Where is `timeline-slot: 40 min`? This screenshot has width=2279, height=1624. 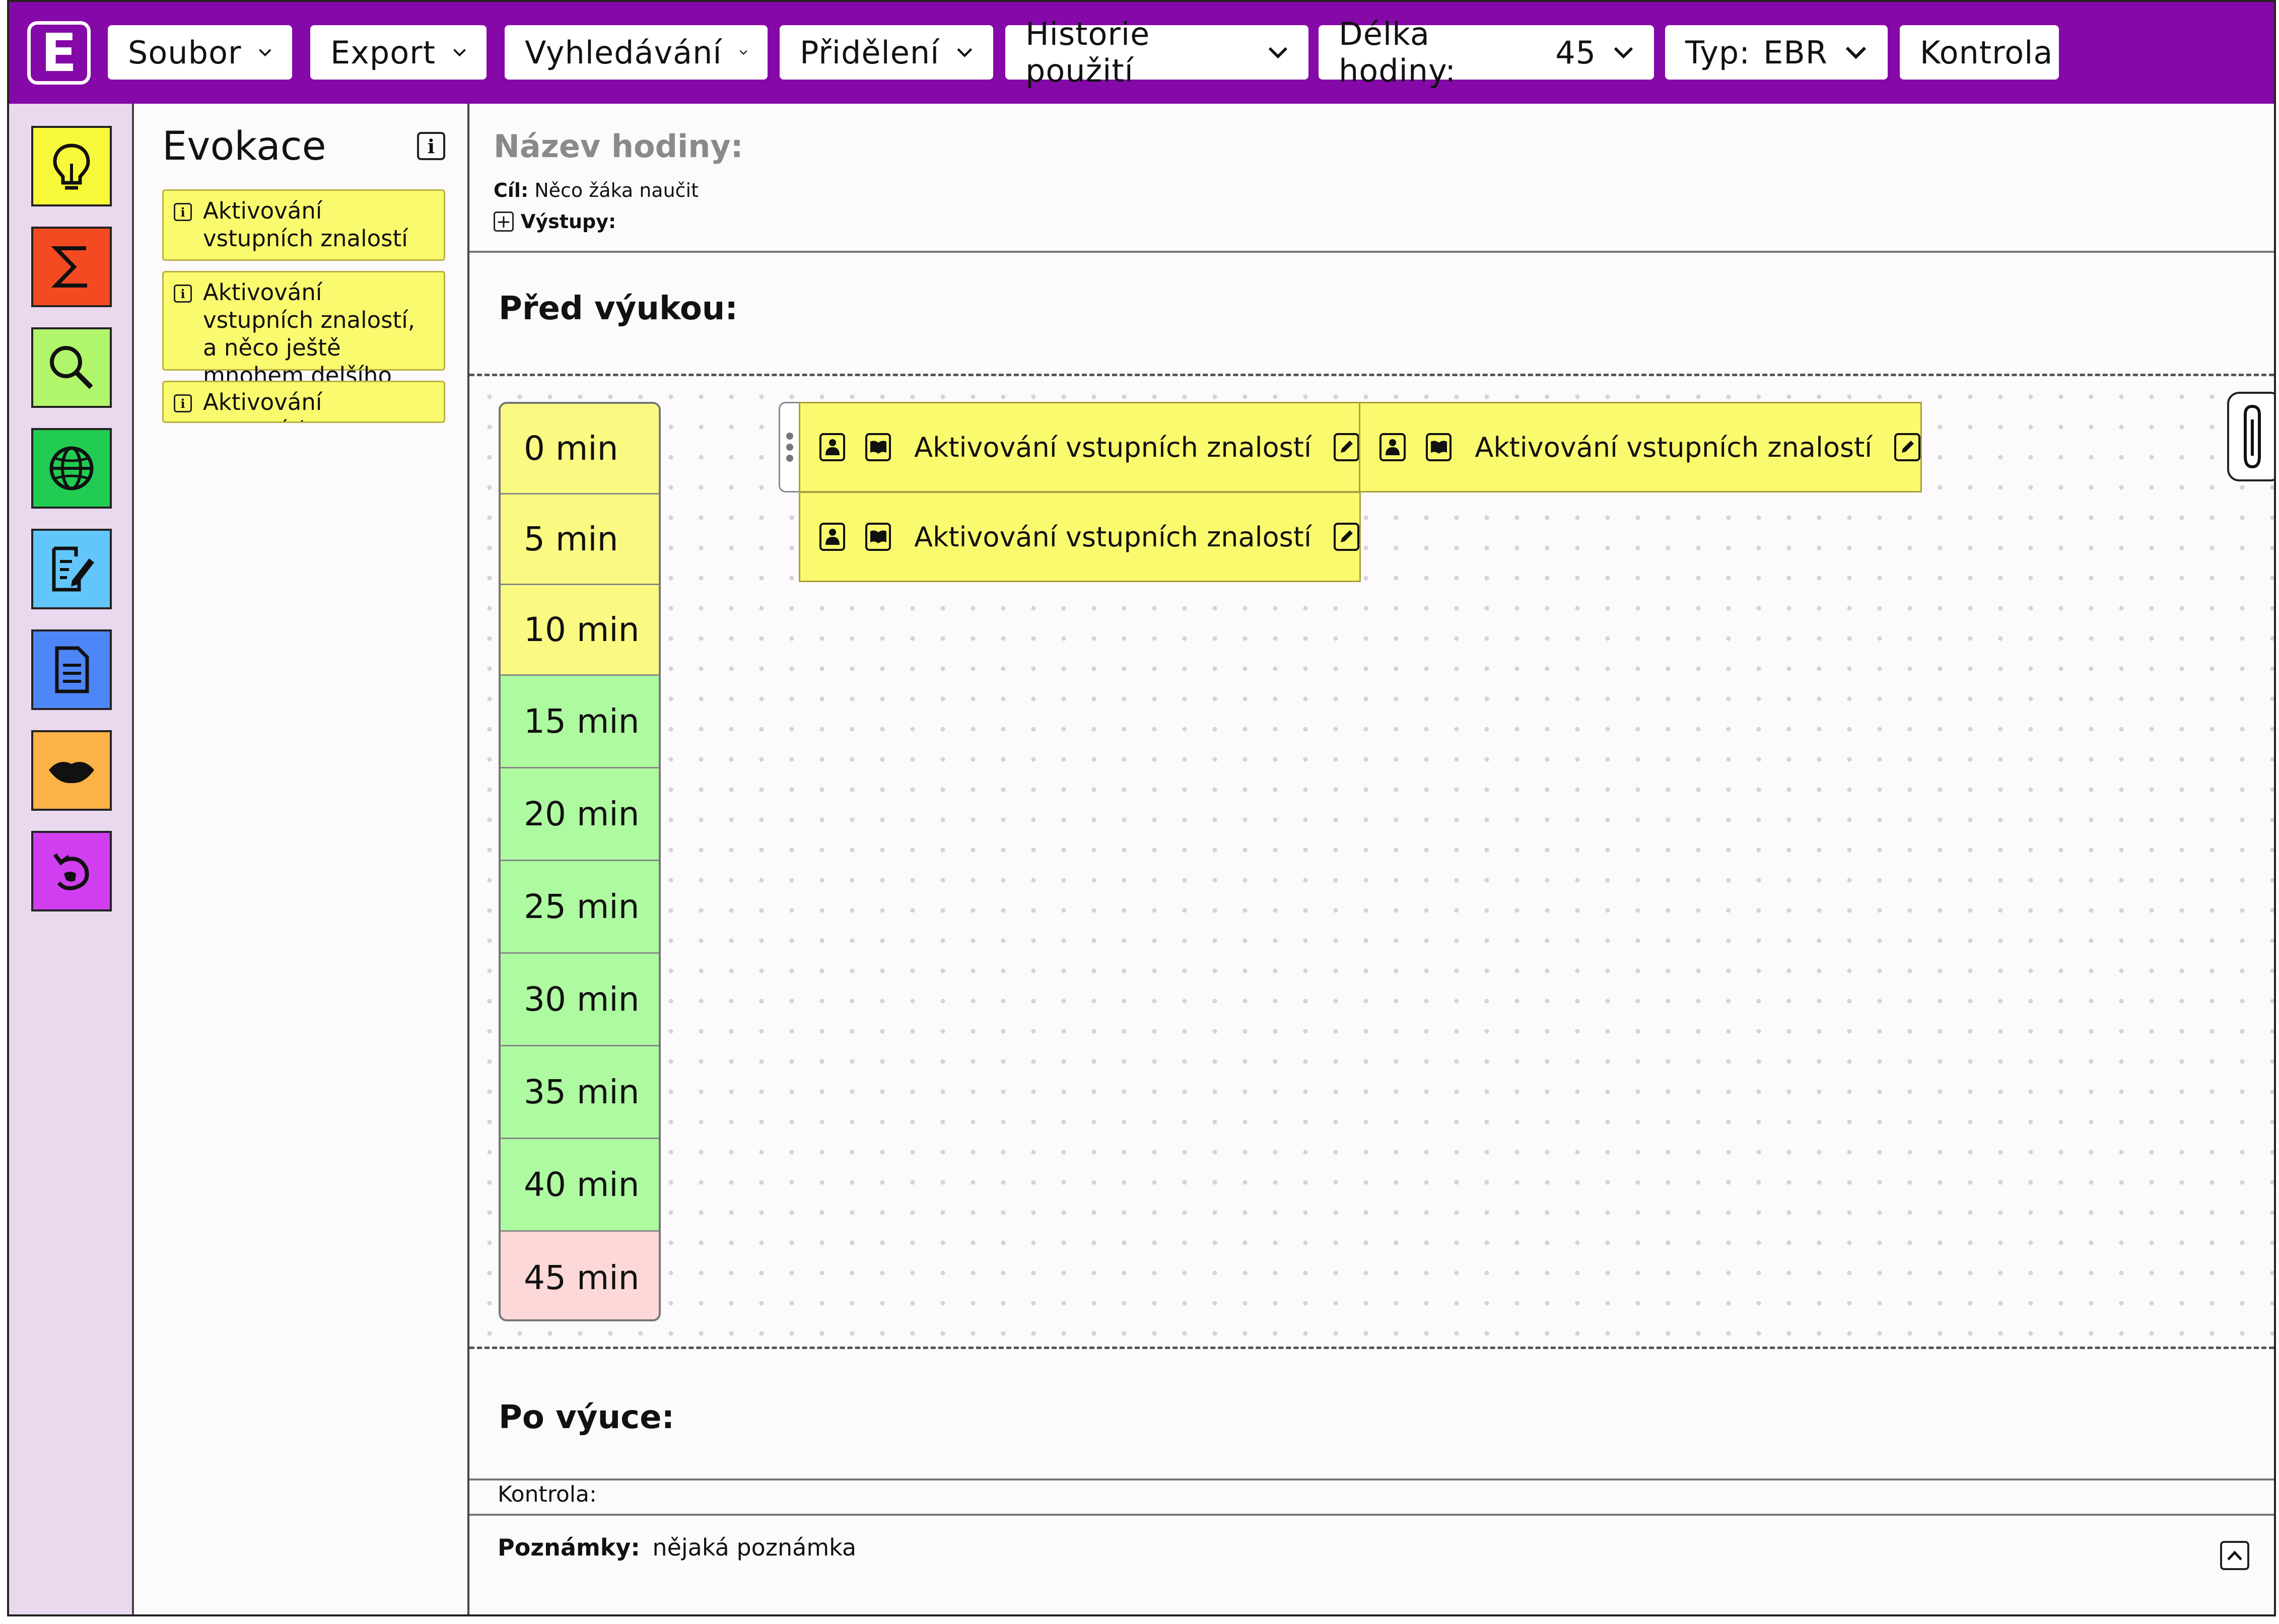 timeline-slot: 40 min is located at coordinates (580, 1185).